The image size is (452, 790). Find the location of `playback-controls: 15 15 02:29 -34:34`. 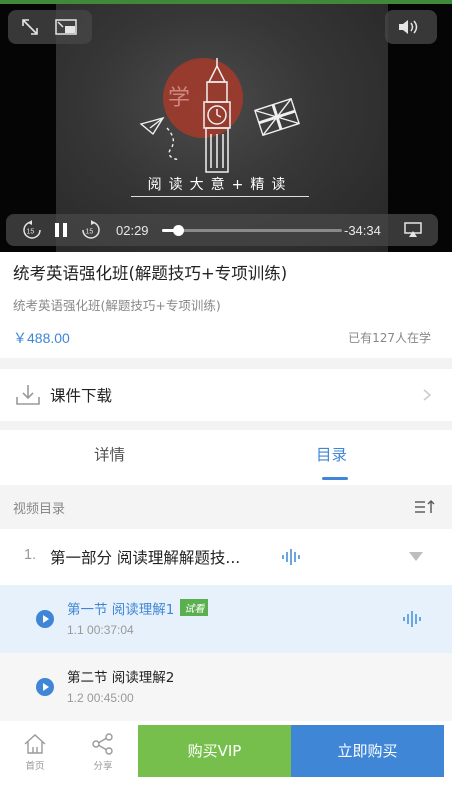

playback-controls: 15 15 02:29 -34:34 is located at coordinates (222, 230).